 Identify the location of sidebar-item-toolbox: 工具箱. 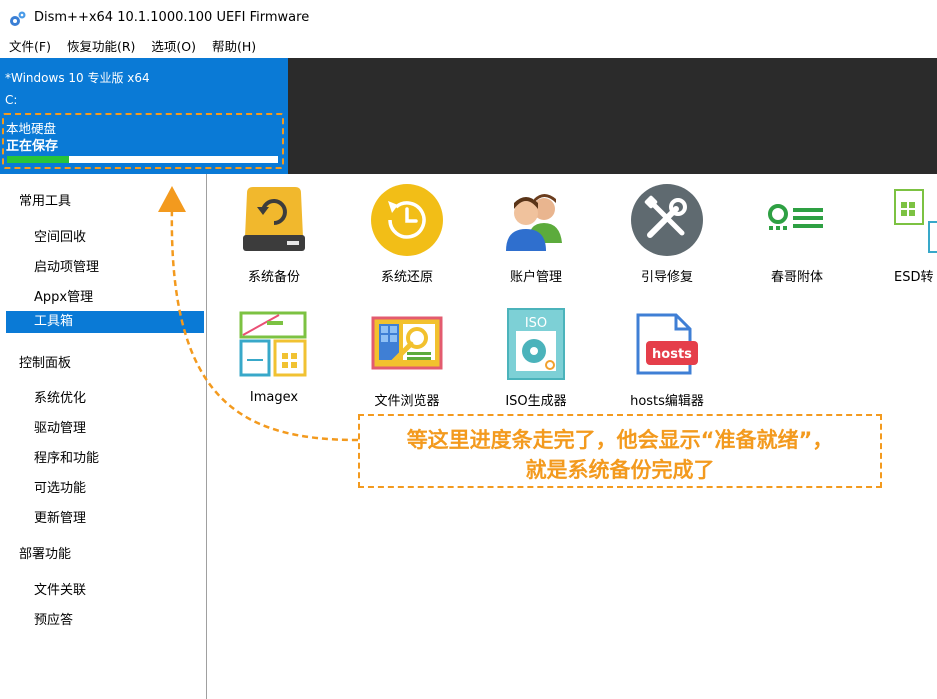
(105, 322).